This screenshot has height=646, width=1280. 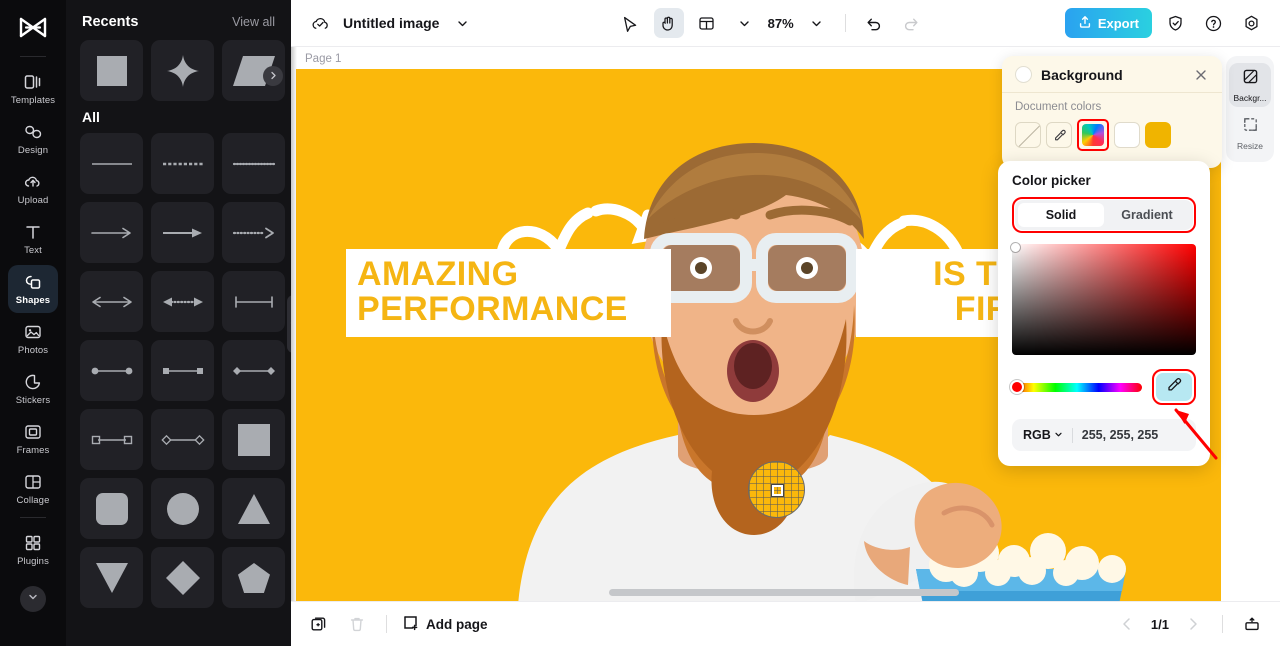 I want to click on canvas-hscrollbar, so click(x=921, y=592).